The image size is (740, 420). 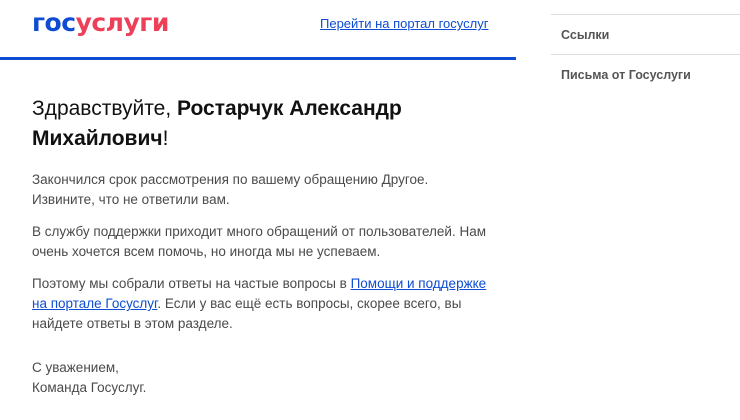 I want to click on signature-line-1: С уважением,, so click(x=75, y=367).